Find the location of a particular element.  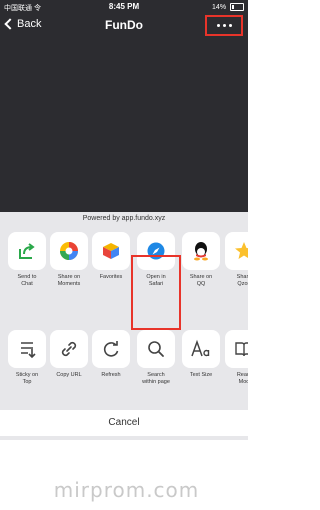

status-time: 8:45 PM is located at coordinates (124, 6).